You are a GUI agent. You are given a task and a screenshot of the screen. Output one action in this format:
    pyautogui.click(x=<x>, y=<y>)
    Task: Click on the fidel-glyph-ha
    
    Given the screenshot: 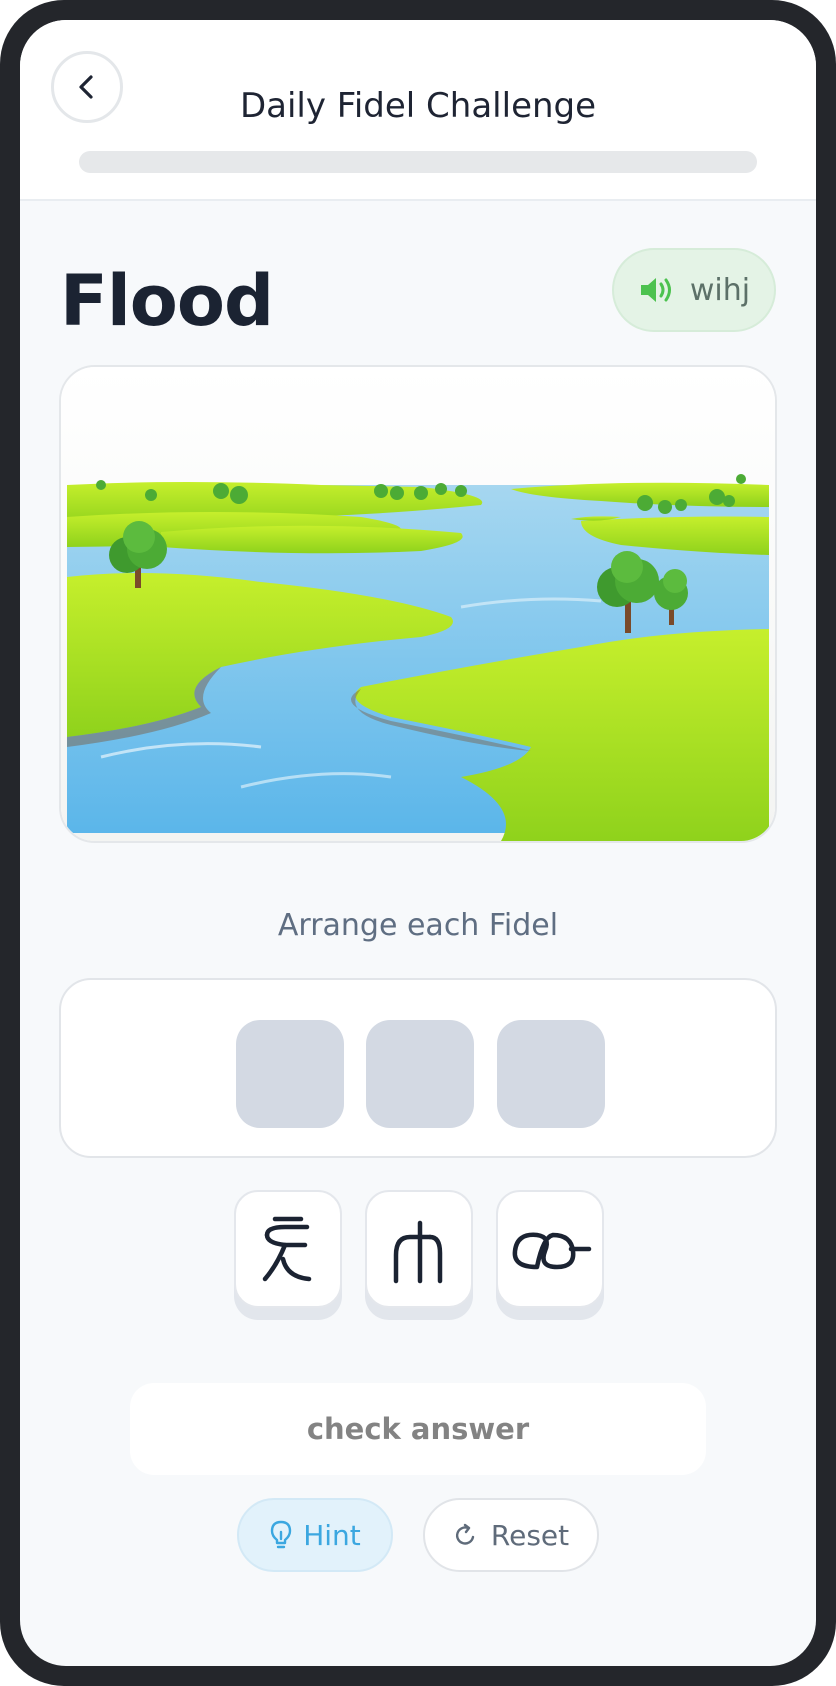 What is the action you would take?
    pyautogui.click(x=418, y=1252)
    